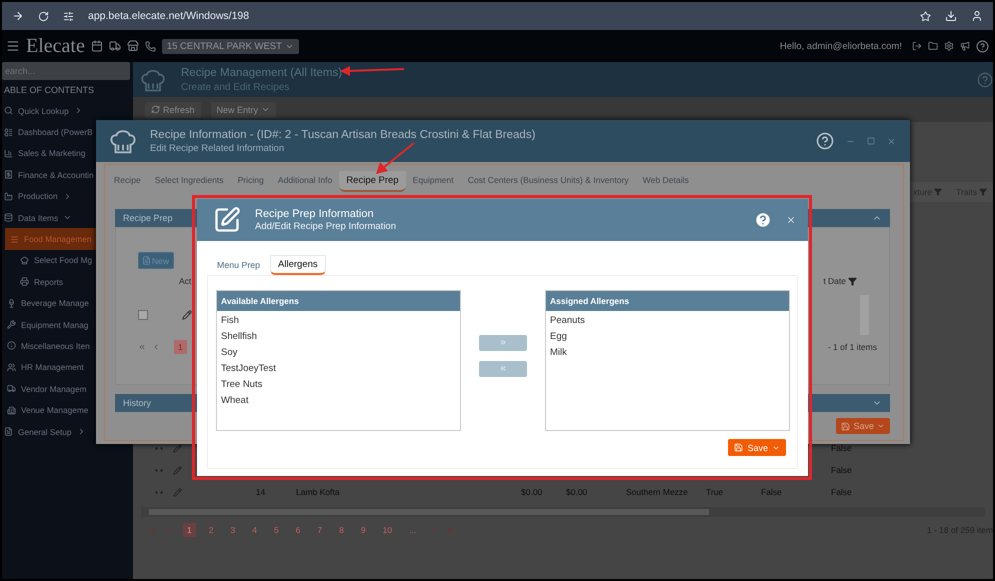 The height and width of the screenshot is (581, 995). What do you see at coordinates (250, 181) in the screenshot?
I see `tab: Pricing` at bounding box center [250, 181].